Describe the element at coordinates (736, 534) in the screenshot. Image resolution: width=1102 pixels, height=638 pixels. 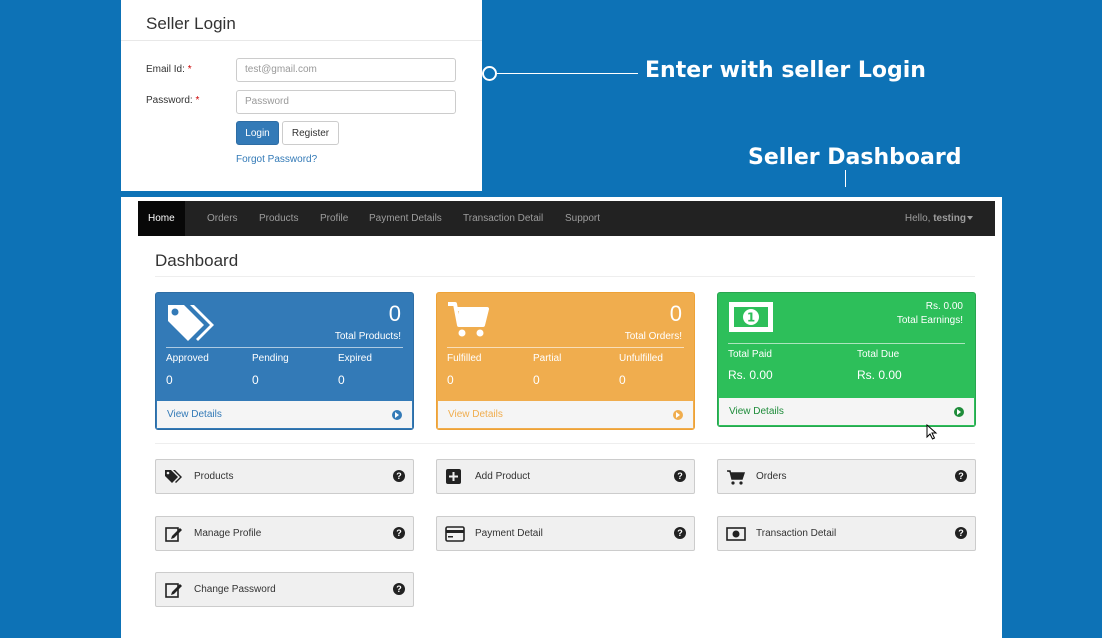
I see `money-icon` at that location.